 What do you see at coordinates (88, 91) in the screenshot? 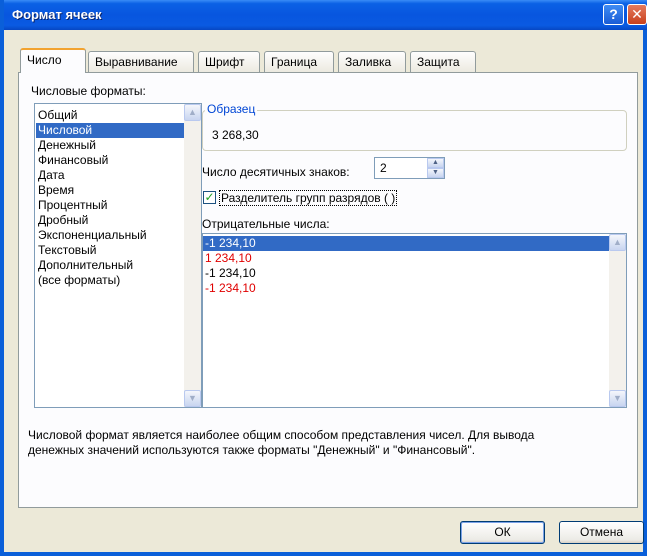
I see `number-formats-label: Числовые форматы:` at bounding box center [88, 91].